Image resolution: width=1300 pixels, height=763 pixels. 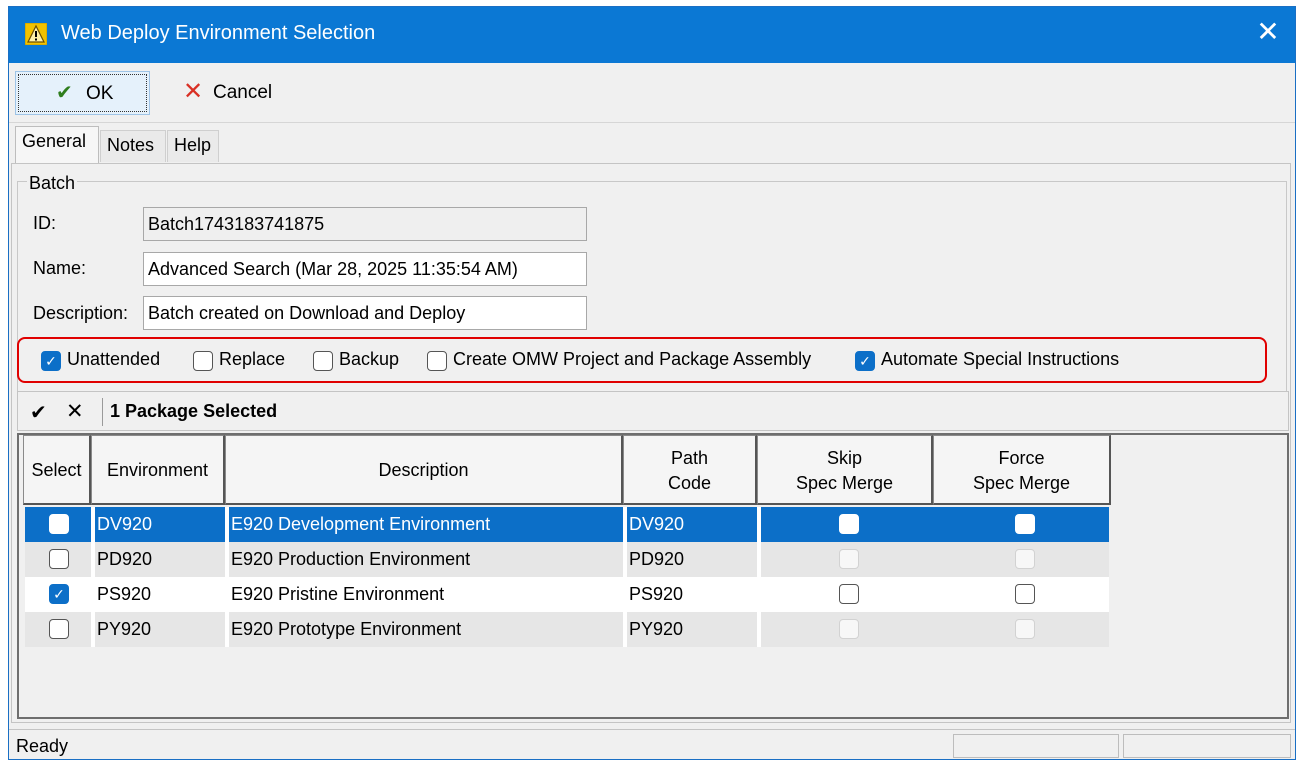 I want to click on tab-strip: General Notes Help, so click(x=652, y=144).